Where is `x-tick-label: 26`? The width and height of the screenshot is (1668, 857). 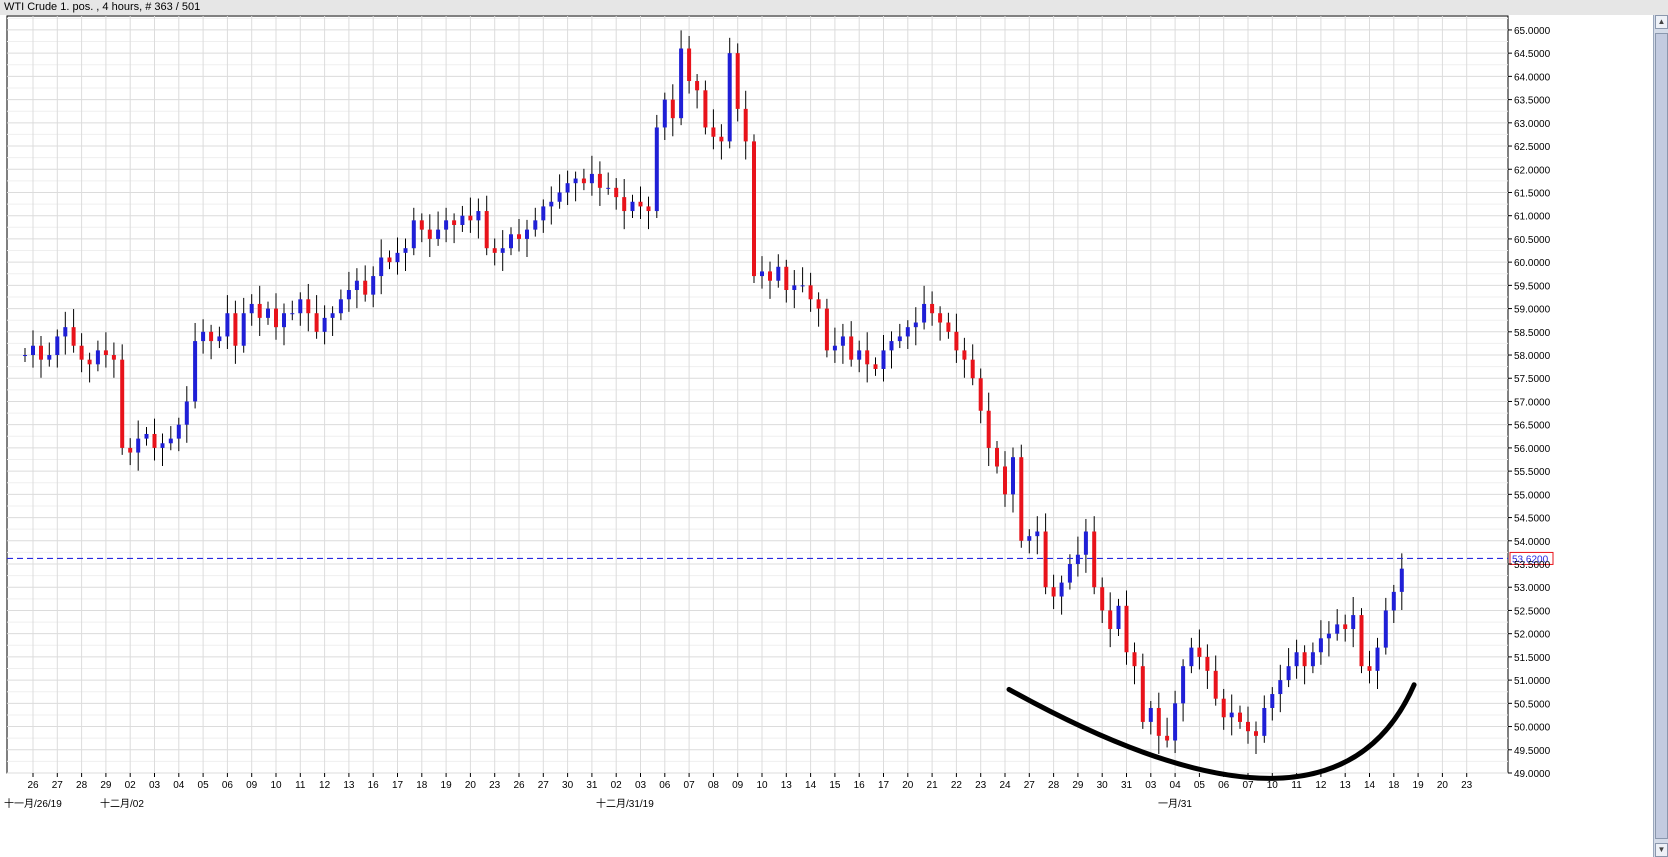
x-tick-label: 26 is located at coordinates (33, 785).